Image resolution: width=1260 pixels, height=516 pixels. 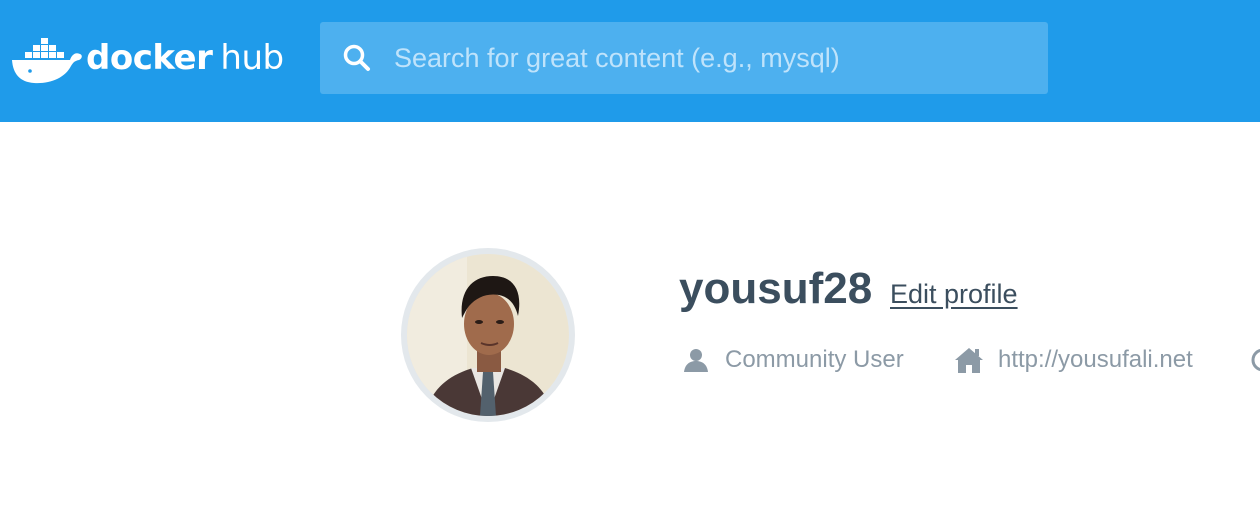 What do you see at coordinates (714, 58) in the screenshot?
I see `search-input` at bounding box center [714, 58].